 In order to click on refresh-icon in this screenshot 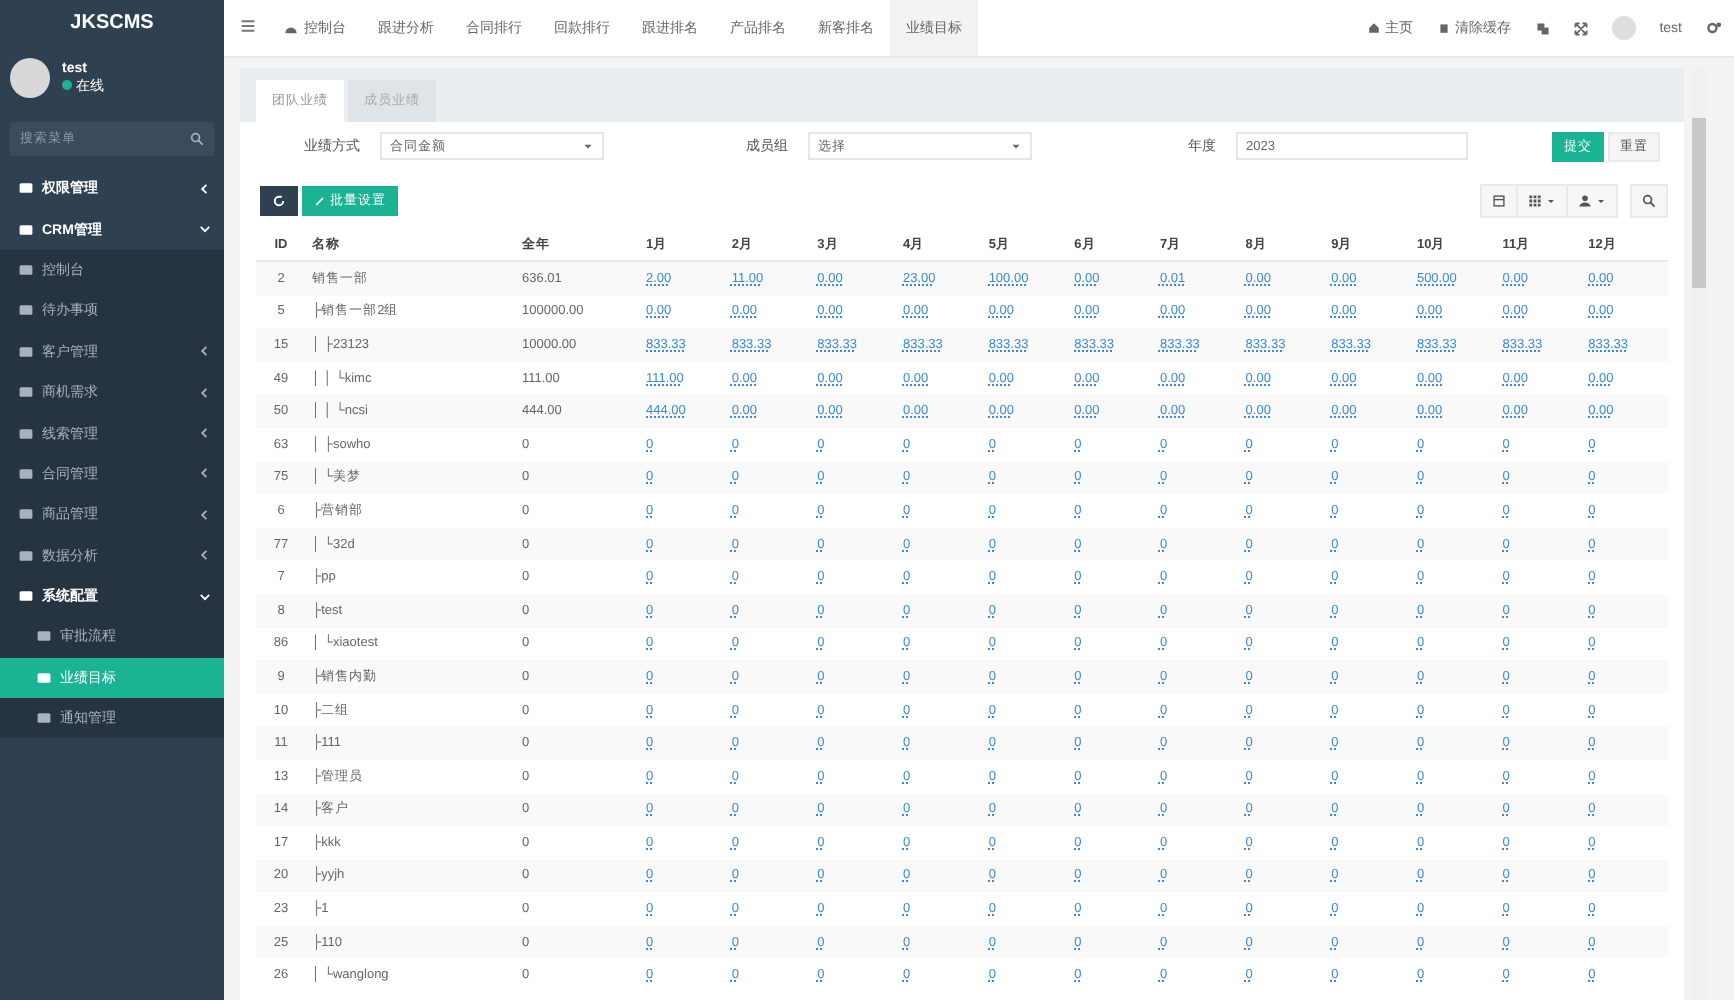, I will do `click(279, 200)`.